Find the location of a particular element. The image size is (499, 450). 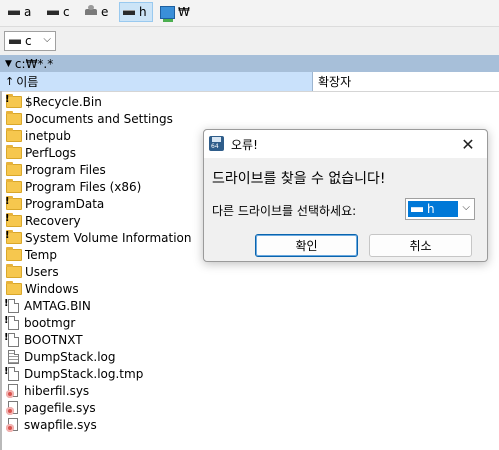

name-column-header: ↑ 이름 is located at coordinates (156, 81).